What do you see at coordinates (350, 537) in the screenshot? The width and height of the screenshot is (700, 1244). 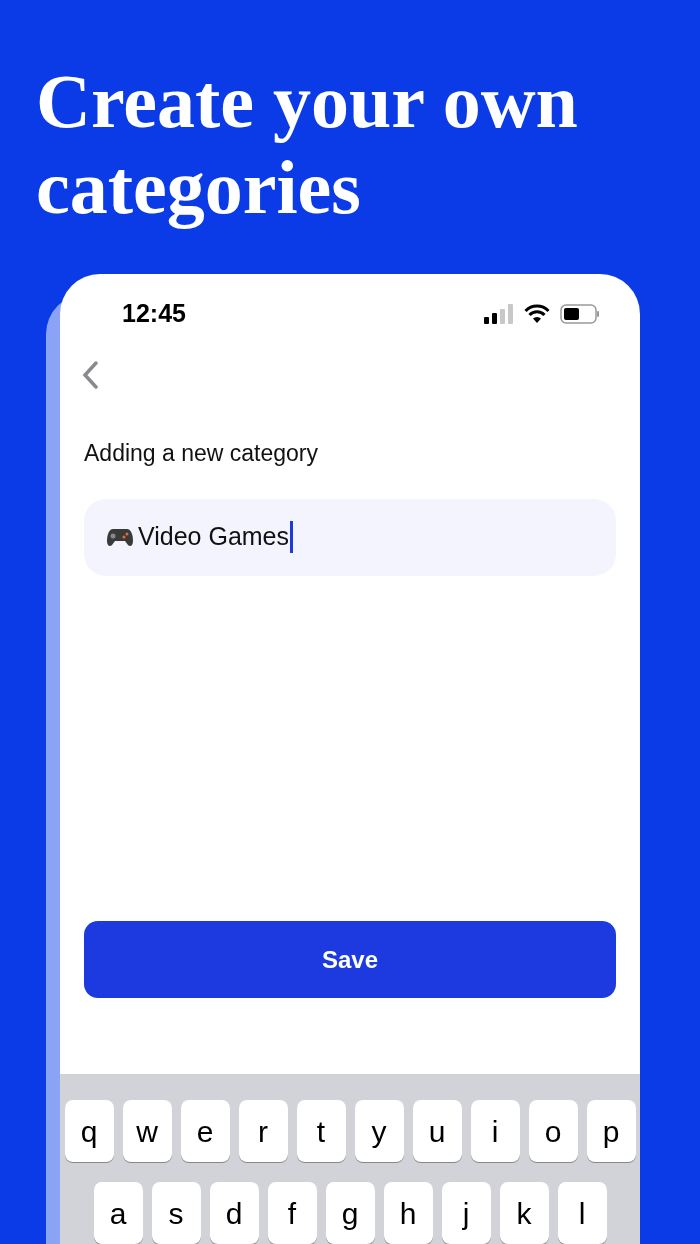 I see `category-name-field: Video Games` at bounding box center [350, 537].